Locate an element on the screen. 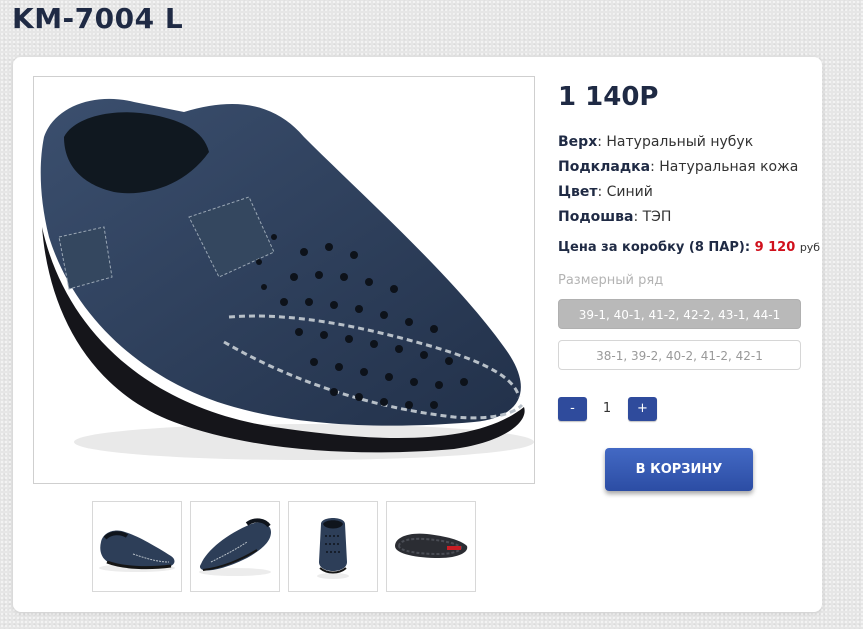  quantity-input is located at coordinates (607, 409).